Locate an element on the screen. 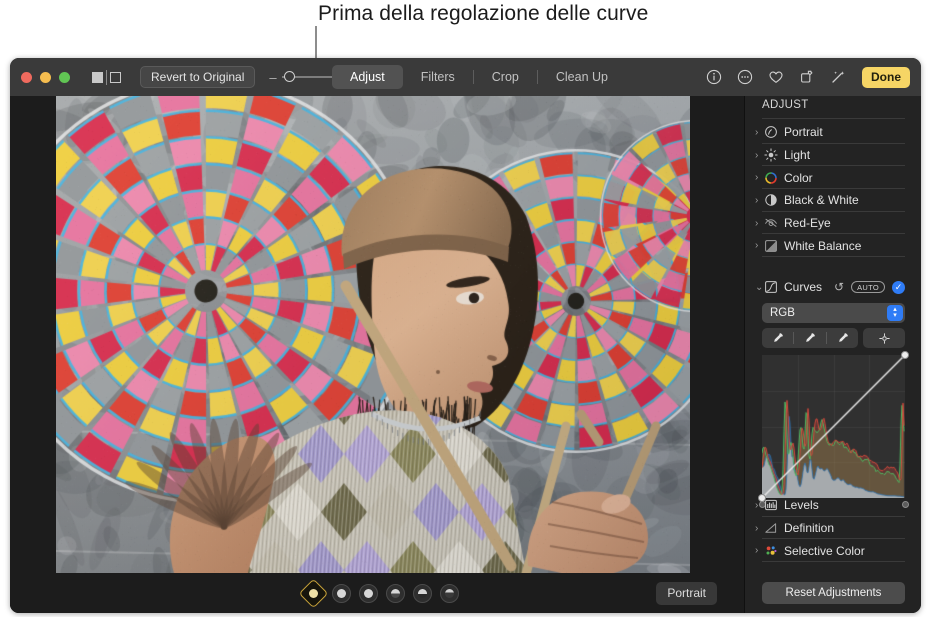 Image resolution: width=931 pixels, height=617 pixels. sidebar-title: ADJUST is located at coordinates (785, 105).